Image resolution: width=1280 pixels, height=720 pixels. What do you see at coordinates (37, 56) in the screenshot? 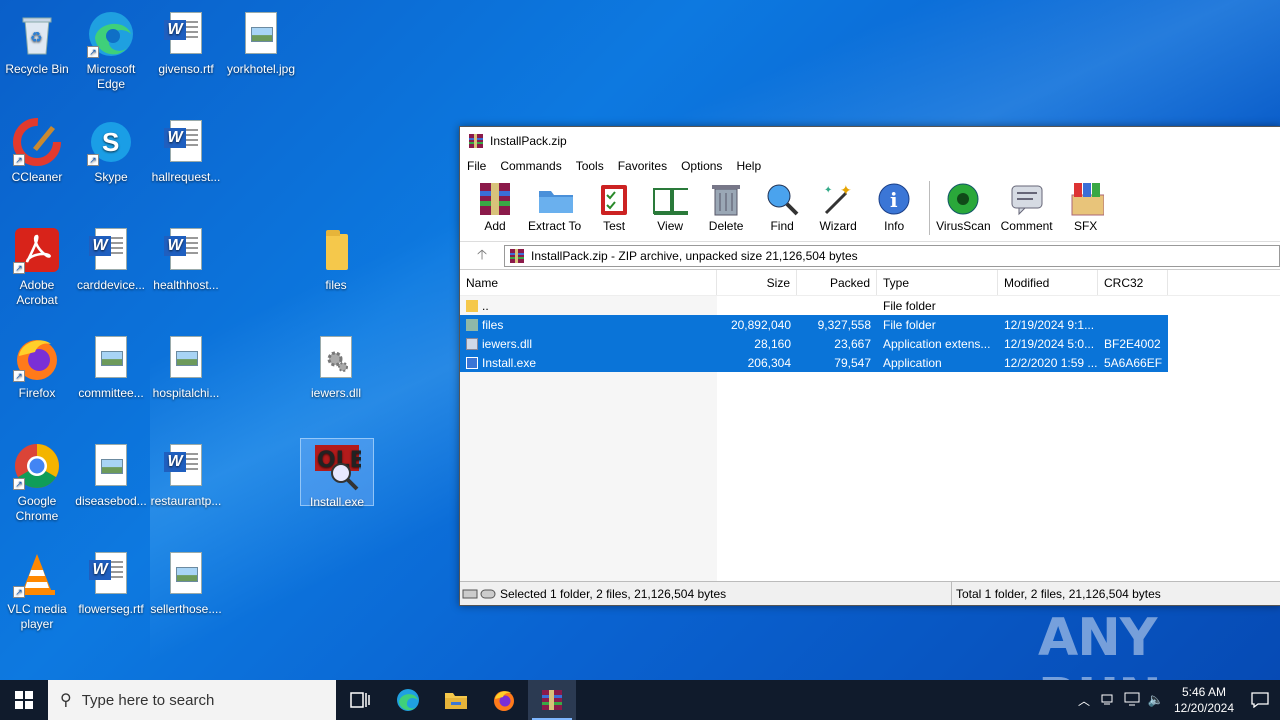
I see `desktop-icon-recycle-bin: ♻ Recycle Bin` at bounding box center [37, 56].